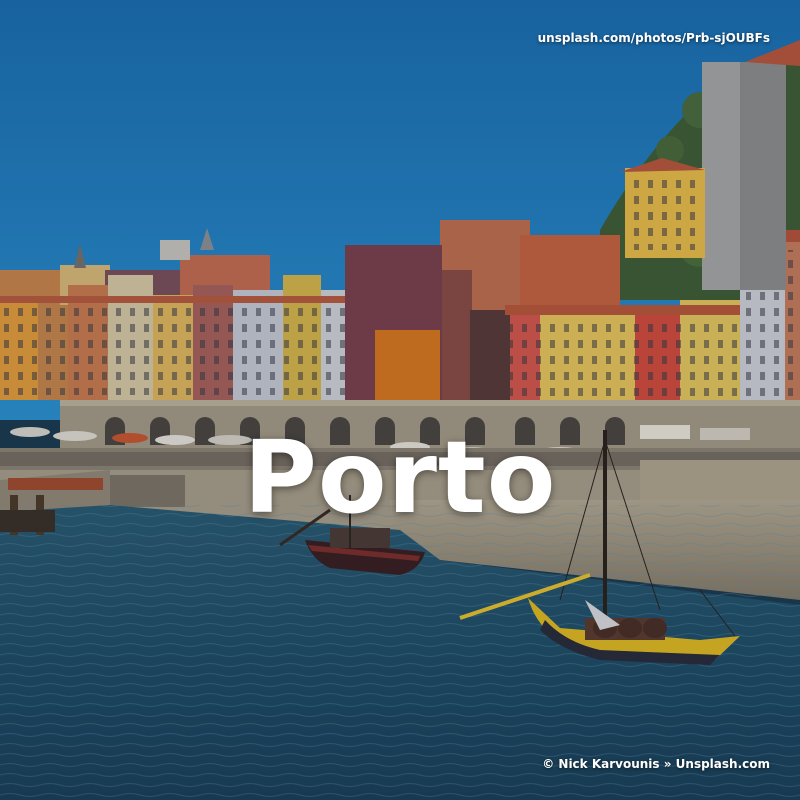 This screenshot has height=800, width=800. I want to click on city-title: Porto, so click(400, 477).